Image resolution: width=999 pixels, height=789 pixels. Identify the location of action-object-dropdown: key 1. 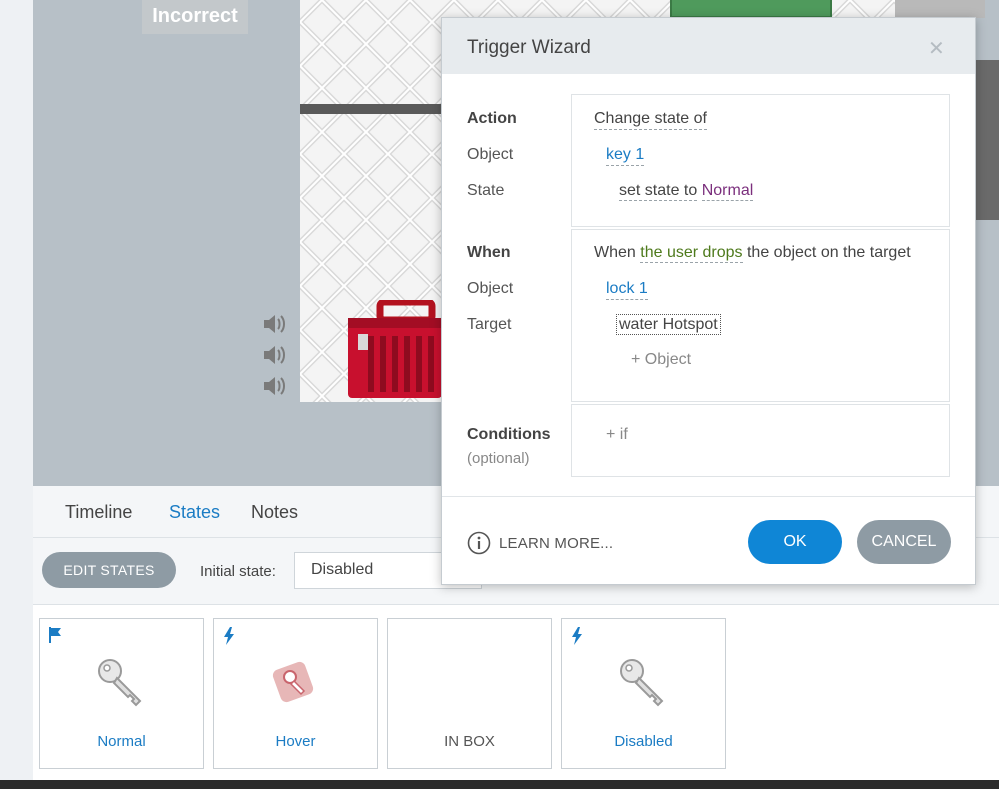
(625, 156).